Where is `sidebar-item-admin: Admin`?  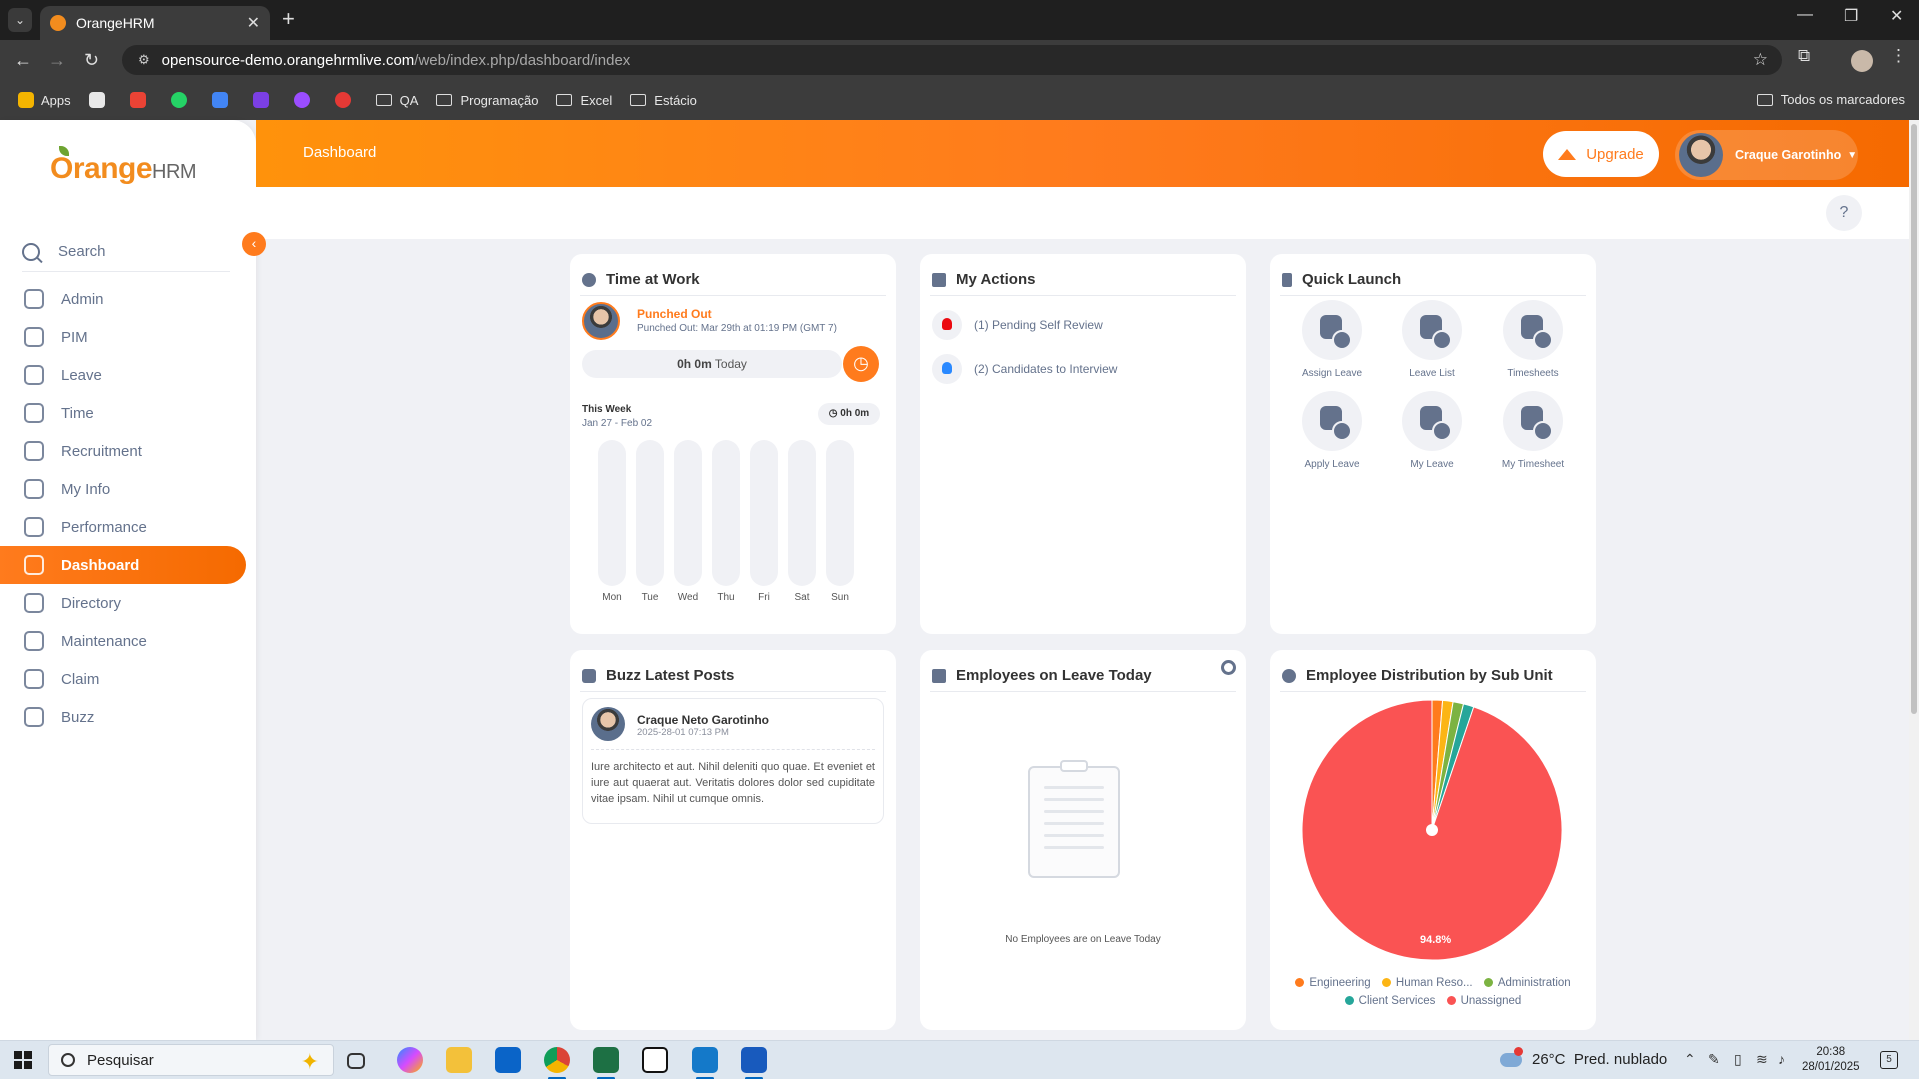
sidebar-item-admin: Admin is located at coordinates (123, 299).